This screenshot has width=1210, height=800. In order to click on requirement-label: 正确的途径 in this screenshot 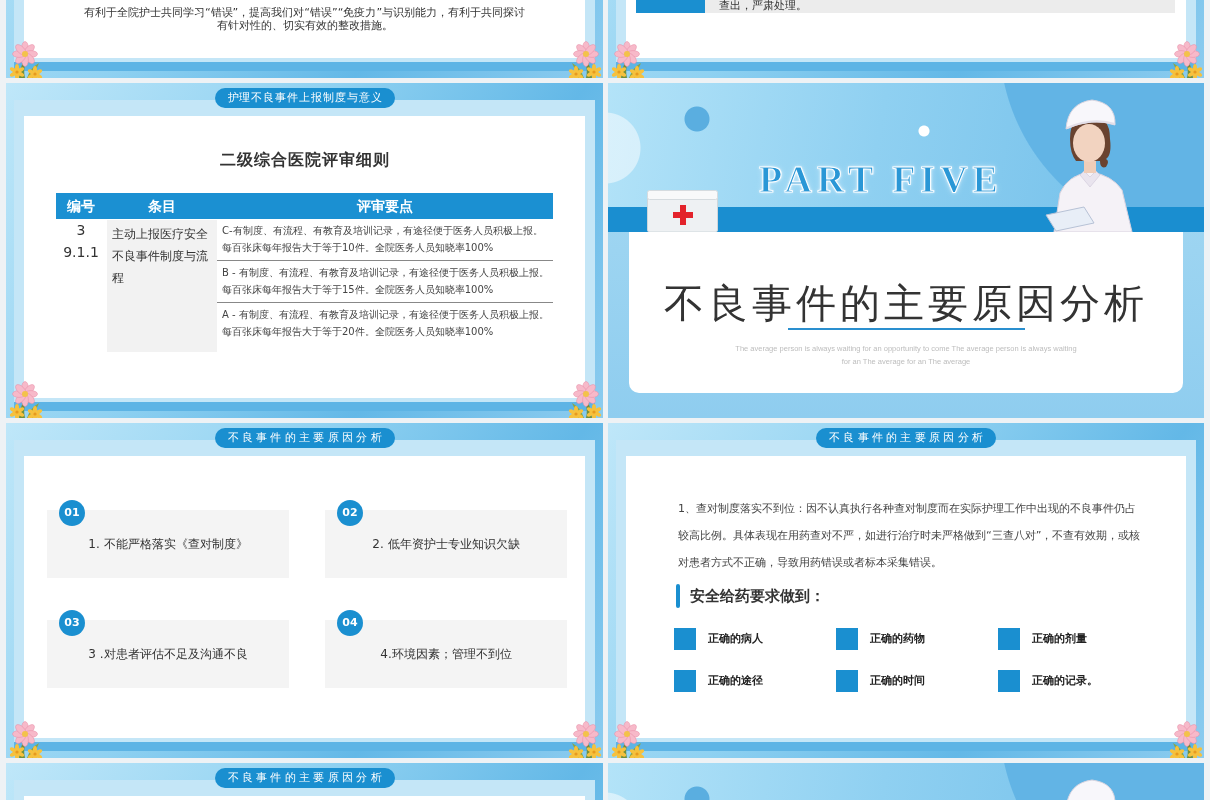, I will do `click(735, 681)`.